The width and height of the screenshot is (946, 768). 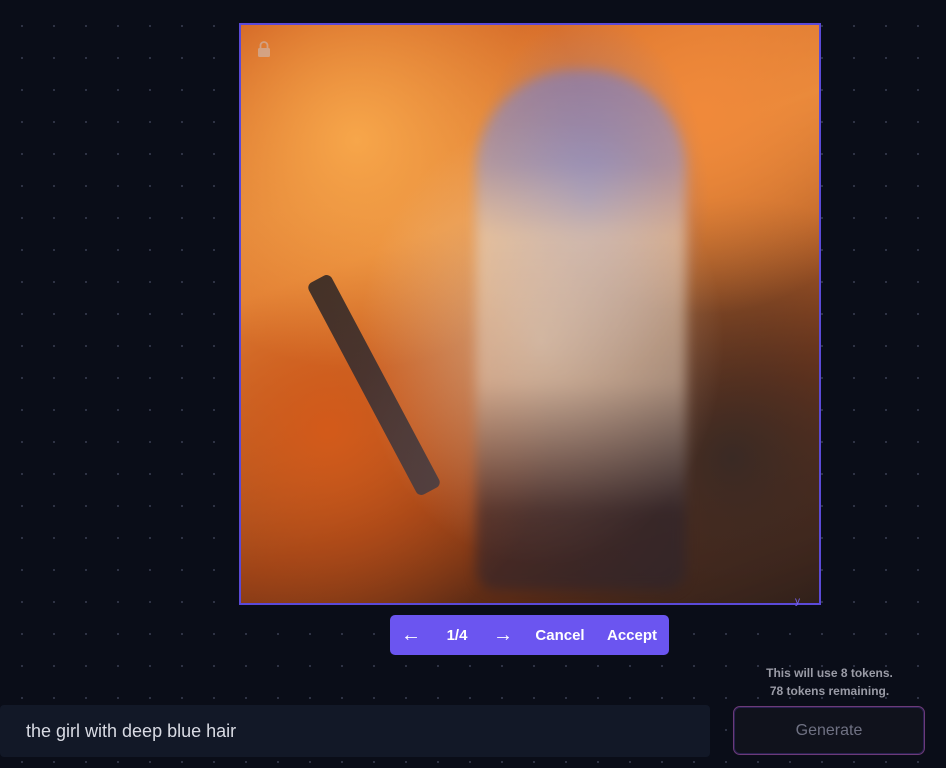 I want to click on variation-counter: 1/4, so click(x=457, y=635).